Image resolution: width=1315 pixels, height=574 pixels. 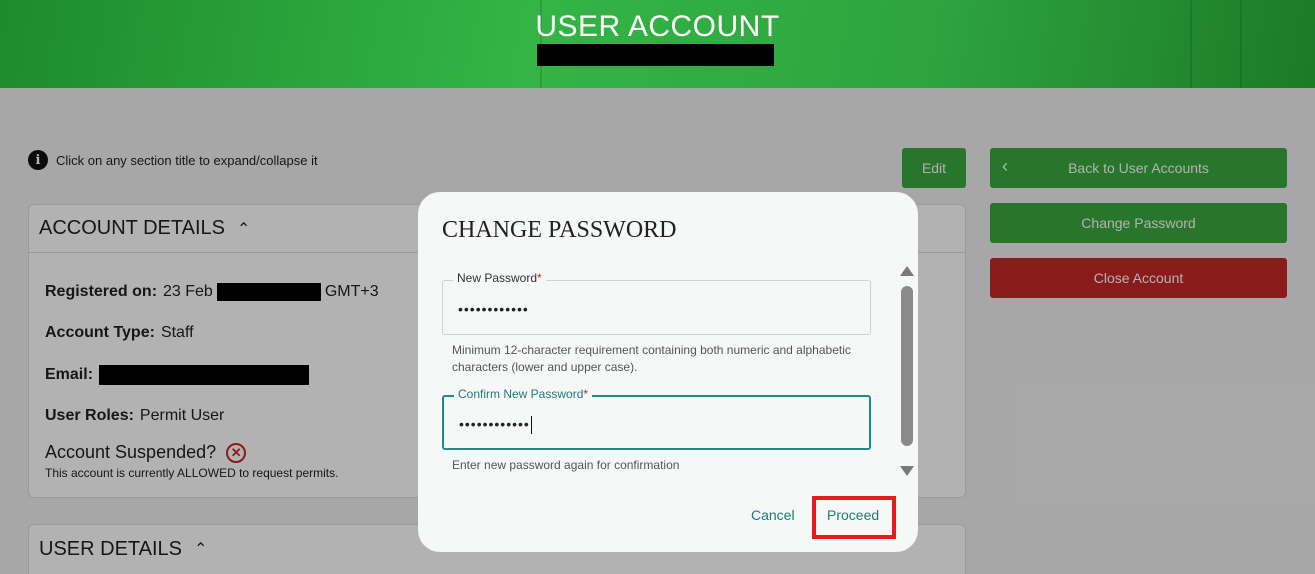 What do you see at coordinates (907, 366) in the screenshot?
I see `scroll-thumb` at bounding box center [907, 366].